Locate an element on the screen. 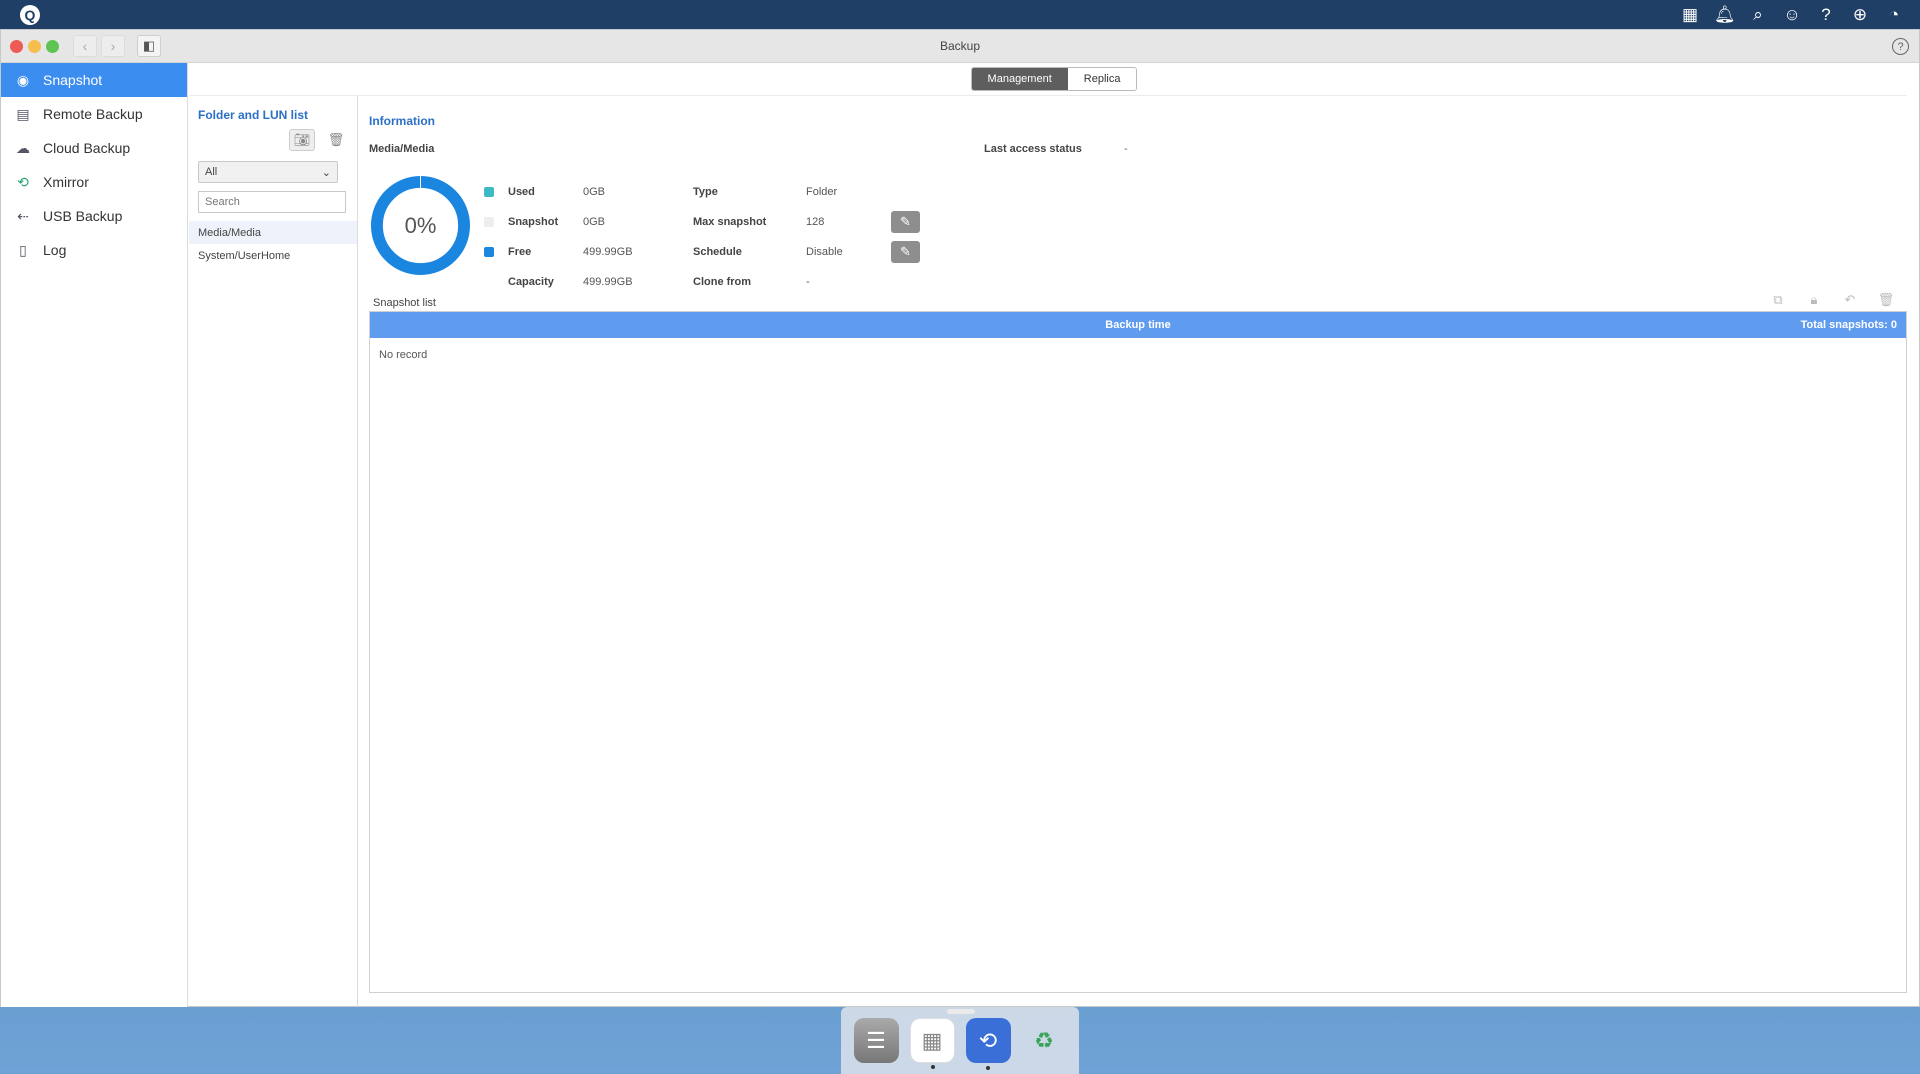  column-backup-time: Backup time is located at coordinates (1138, 325).